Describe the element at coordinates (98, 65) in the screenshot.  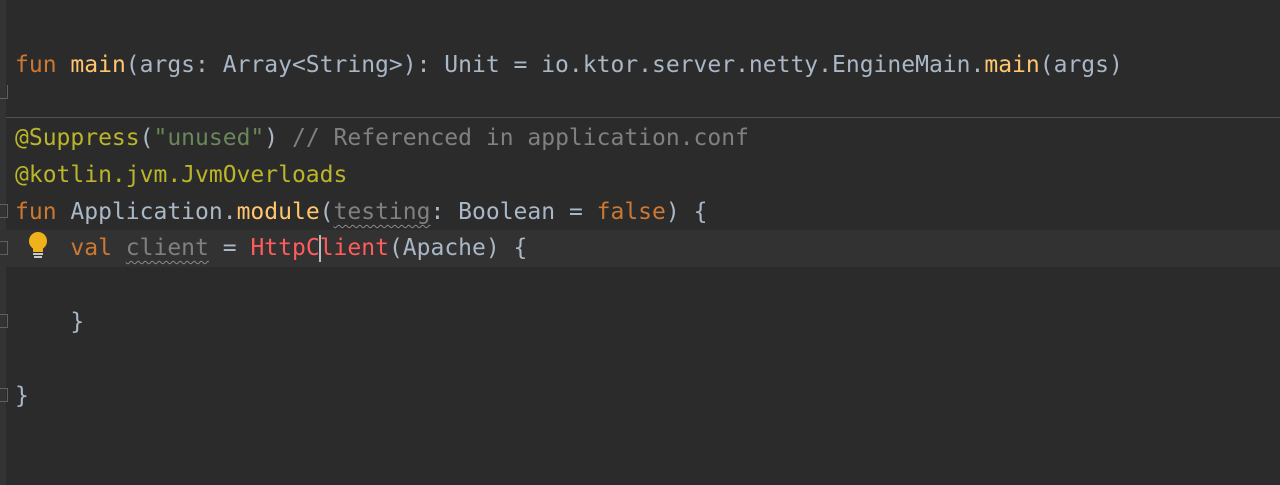
I see `function-name: main` at that location.